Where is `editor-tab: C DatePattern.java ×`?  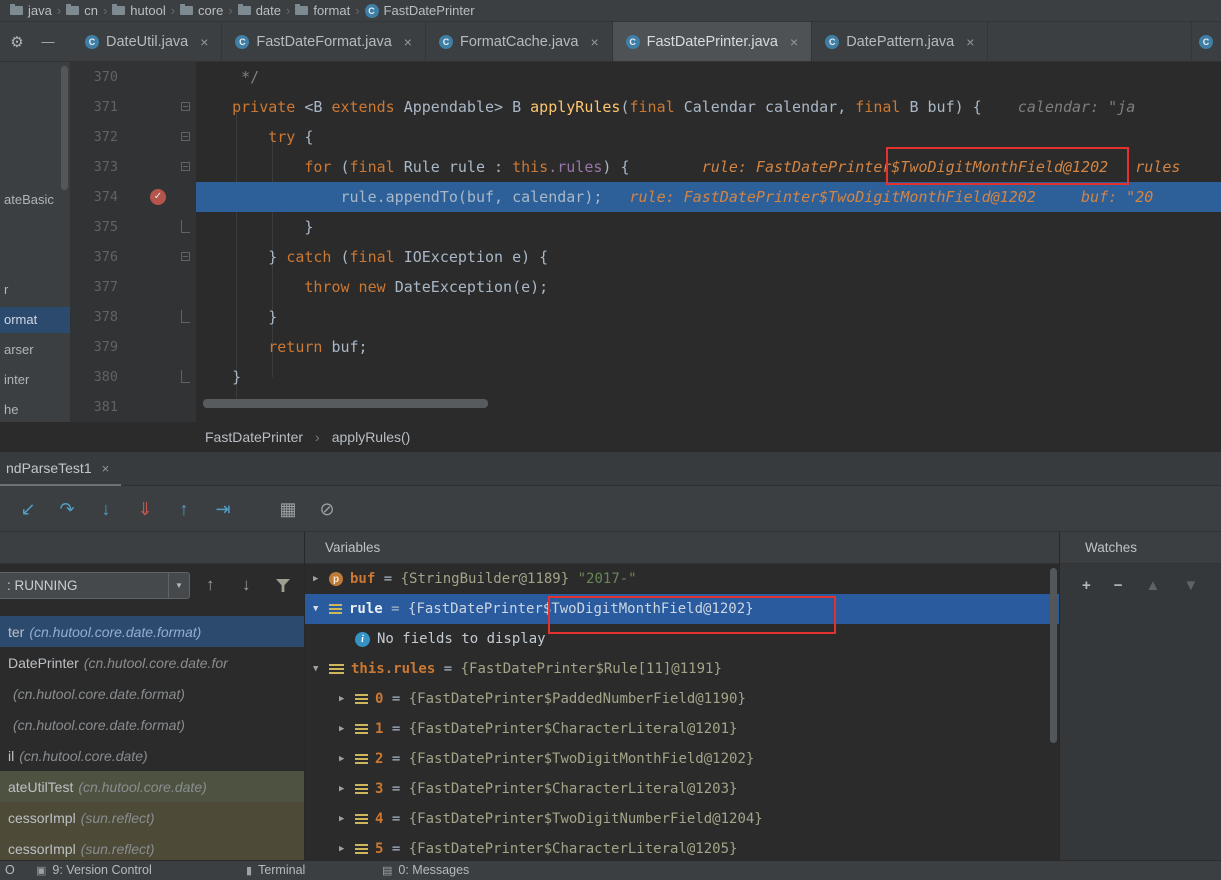 editor-tab: C DatePattern.java × is located at coordinates (900, 41).